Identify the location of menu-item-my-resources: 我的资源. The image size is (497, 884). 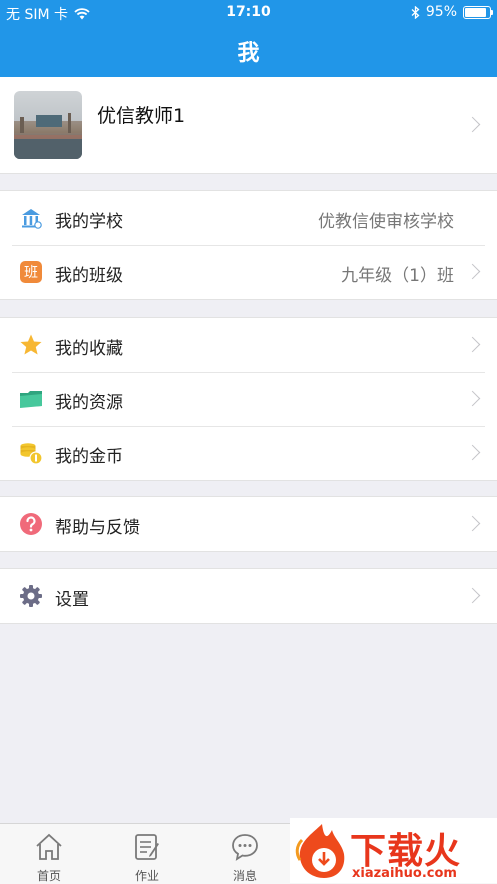
(248, 399).